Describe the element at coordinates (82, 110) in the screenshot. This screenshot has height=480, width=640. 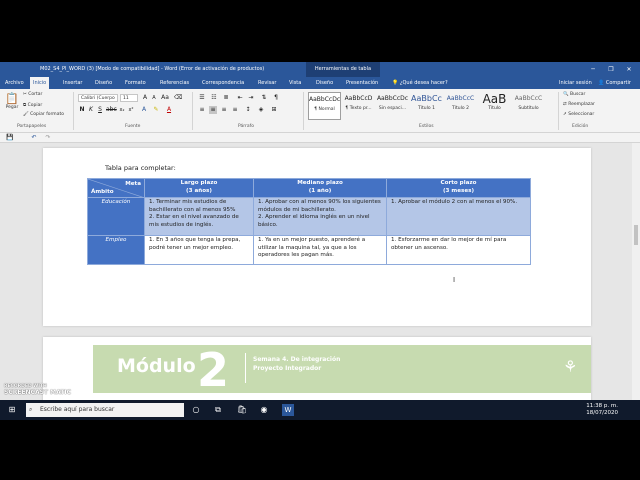
I see `bold-icon: N` at that location.